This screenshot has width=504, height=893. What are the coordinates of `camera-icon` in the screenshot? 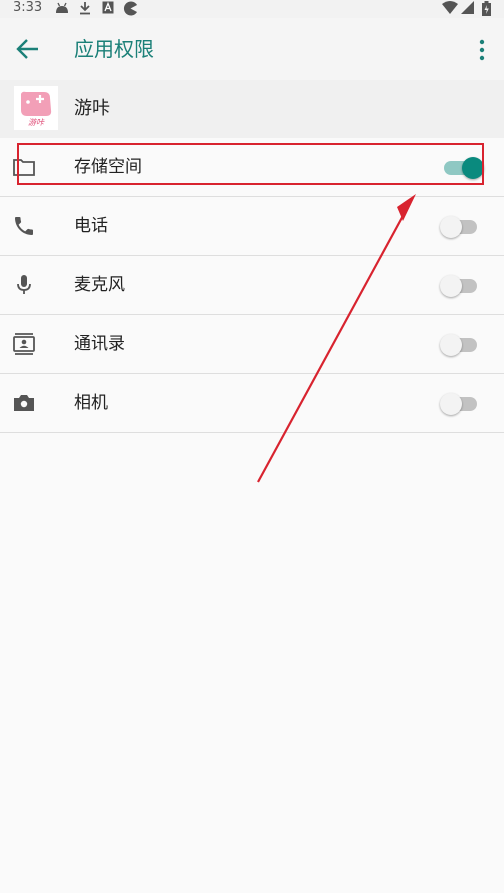 It's located at (24, 403).